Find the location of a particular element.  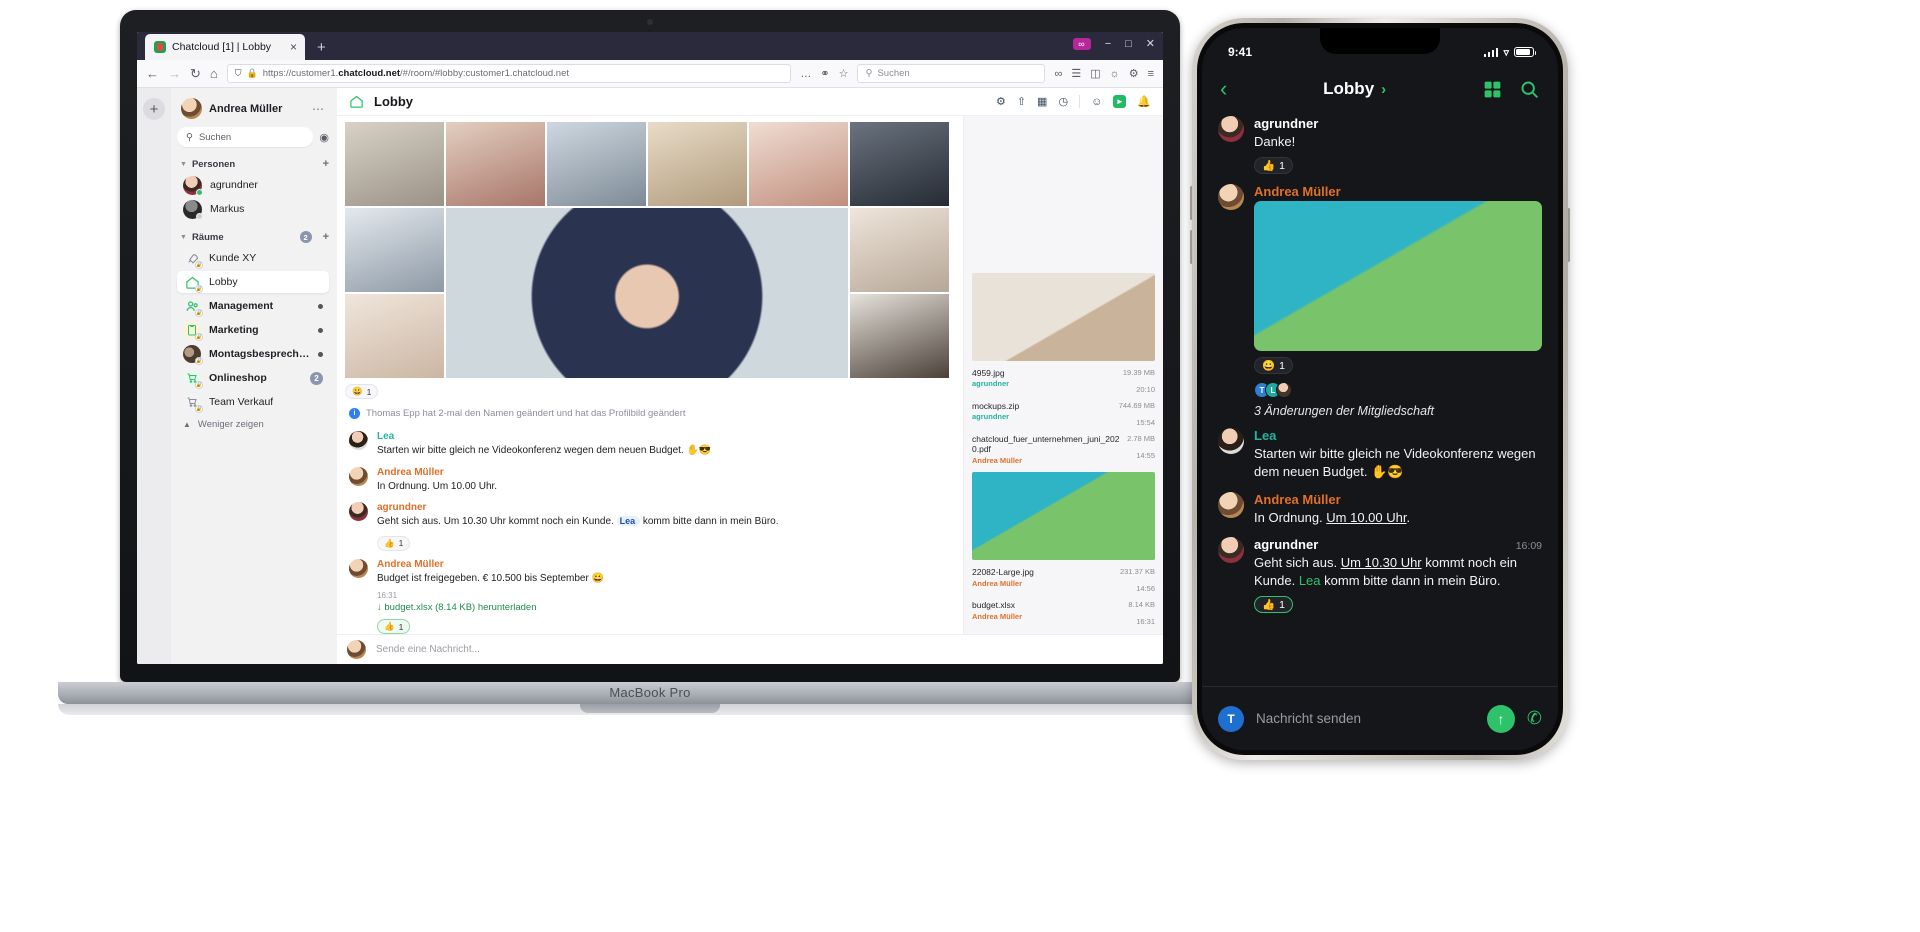

gear-icon: ⚙ is located at coordinates (1001, 101).